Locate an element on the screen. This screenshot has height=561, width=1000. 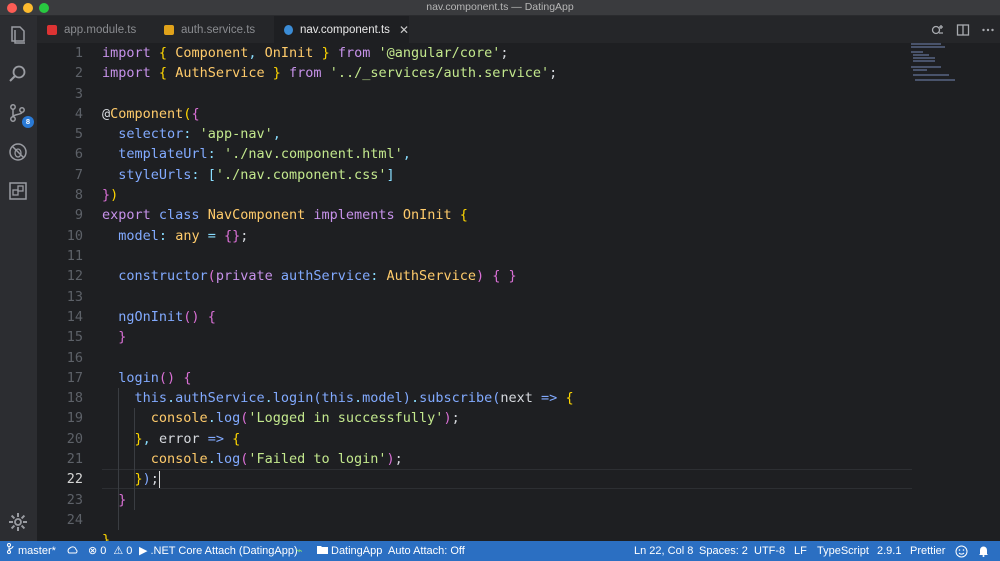
line-number: 1 is located at coordinates (78, 53).